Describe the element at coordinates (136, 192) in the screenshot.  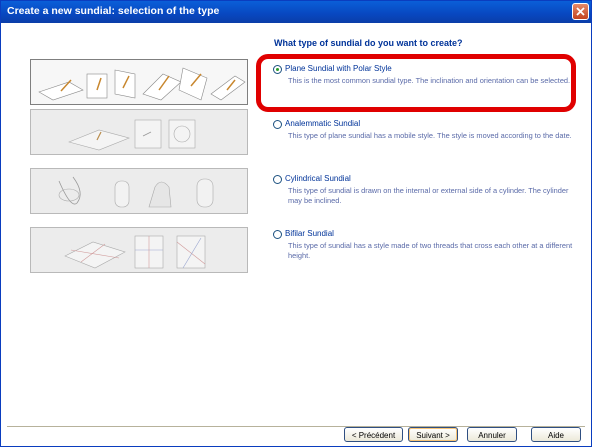
I see `cylindrical-sundial-preview-icon` at that location.